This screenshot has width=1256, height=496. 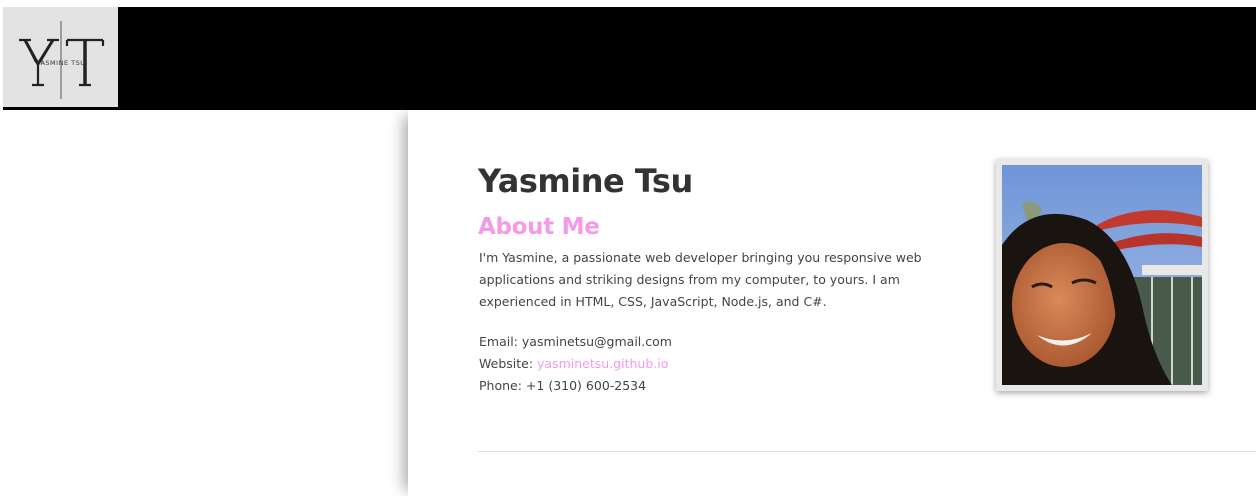 I want to click on profile-name: Yasmine Tsu, so click(x=585, y=181).